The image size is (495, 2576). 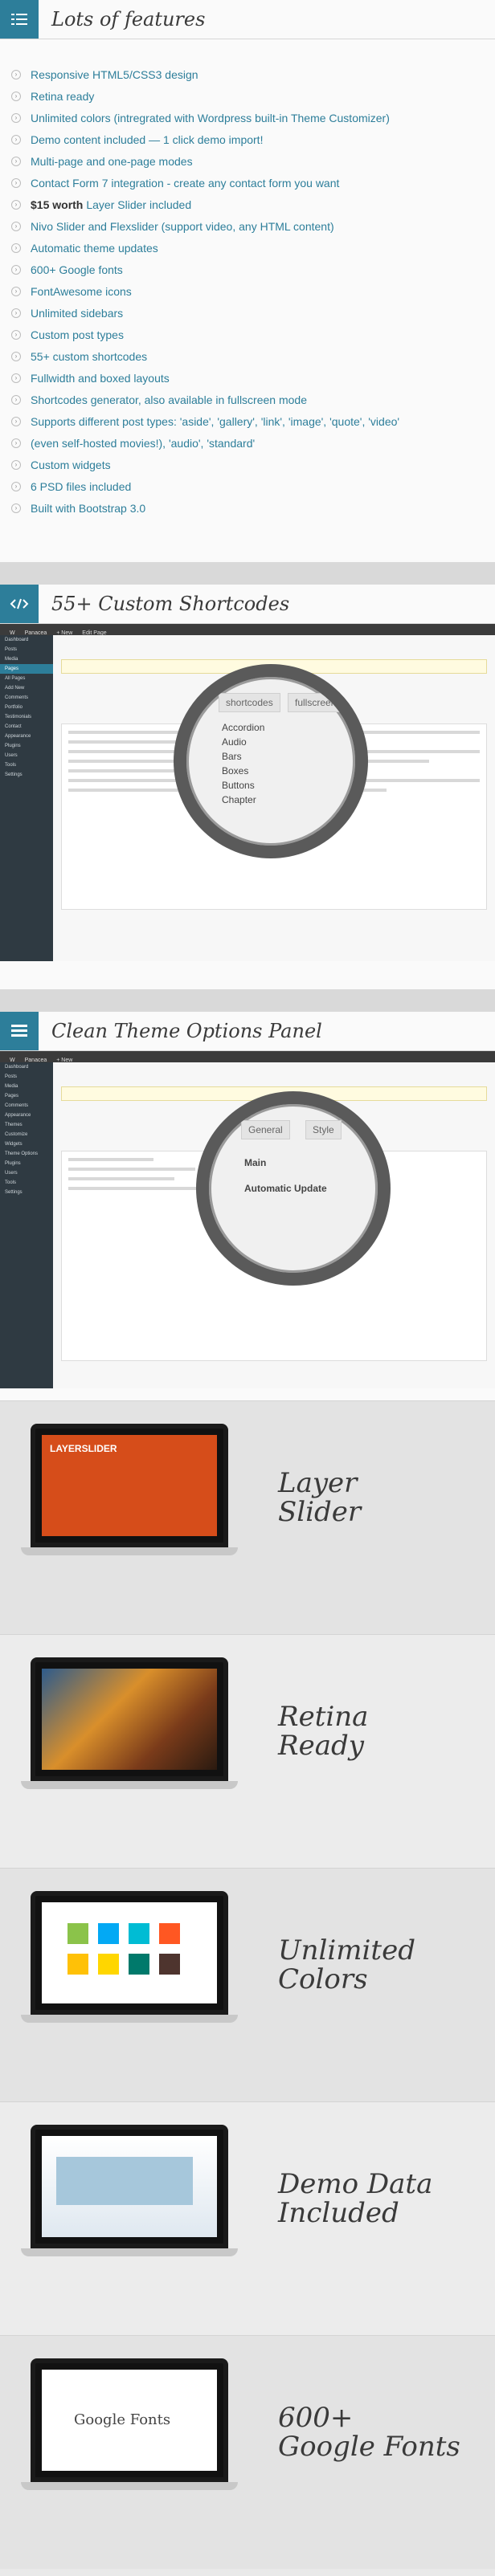 What do you see at coordinates (356, 2184) in the screenshot?
I see `promo-title-line1: Demo Data` at bounding box center [356, 2184].